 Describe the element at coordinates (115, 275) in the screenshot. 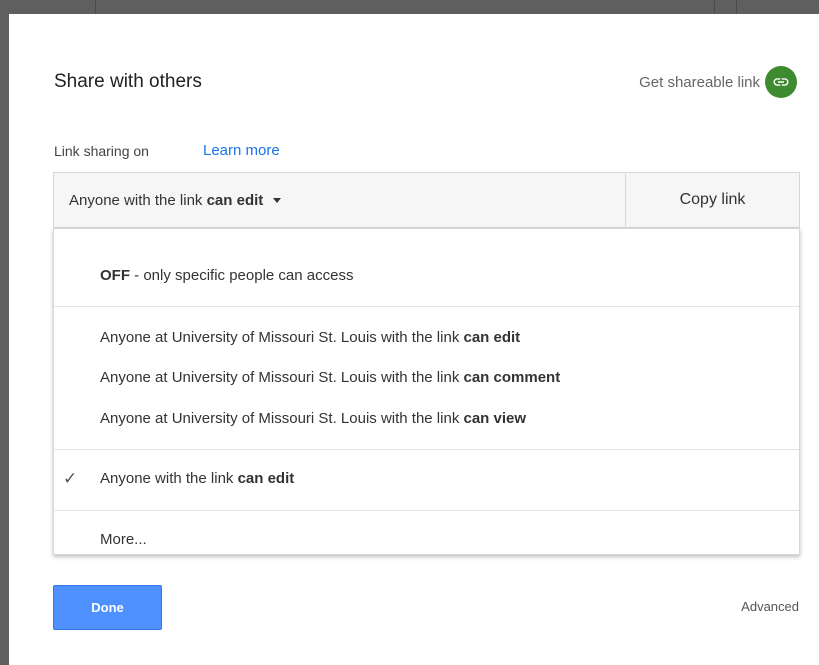

I see `menu-item-off-bold: OFF` at that location.